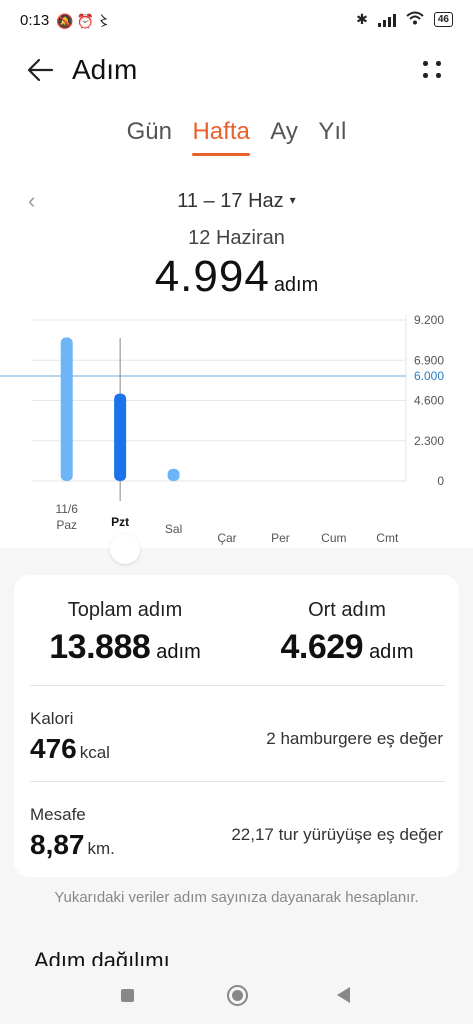 This screenshot has width=473, height=1024. I want to click on back-button, so click(42, 70).